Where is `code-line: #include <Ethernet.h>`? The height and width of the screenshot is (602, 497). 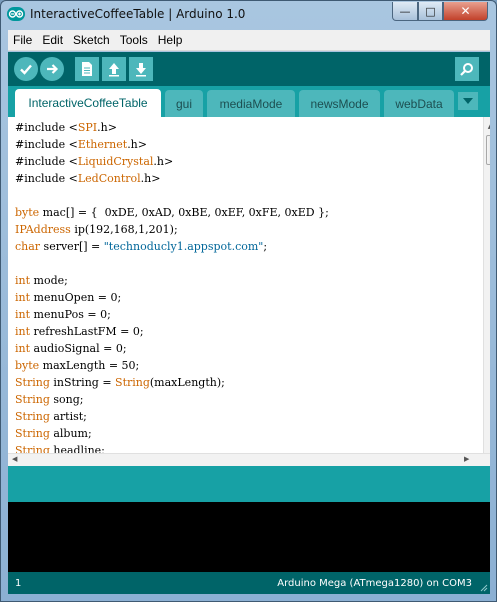
code-line: #include <Ethernet.h> is located at coordinates (245, 144).